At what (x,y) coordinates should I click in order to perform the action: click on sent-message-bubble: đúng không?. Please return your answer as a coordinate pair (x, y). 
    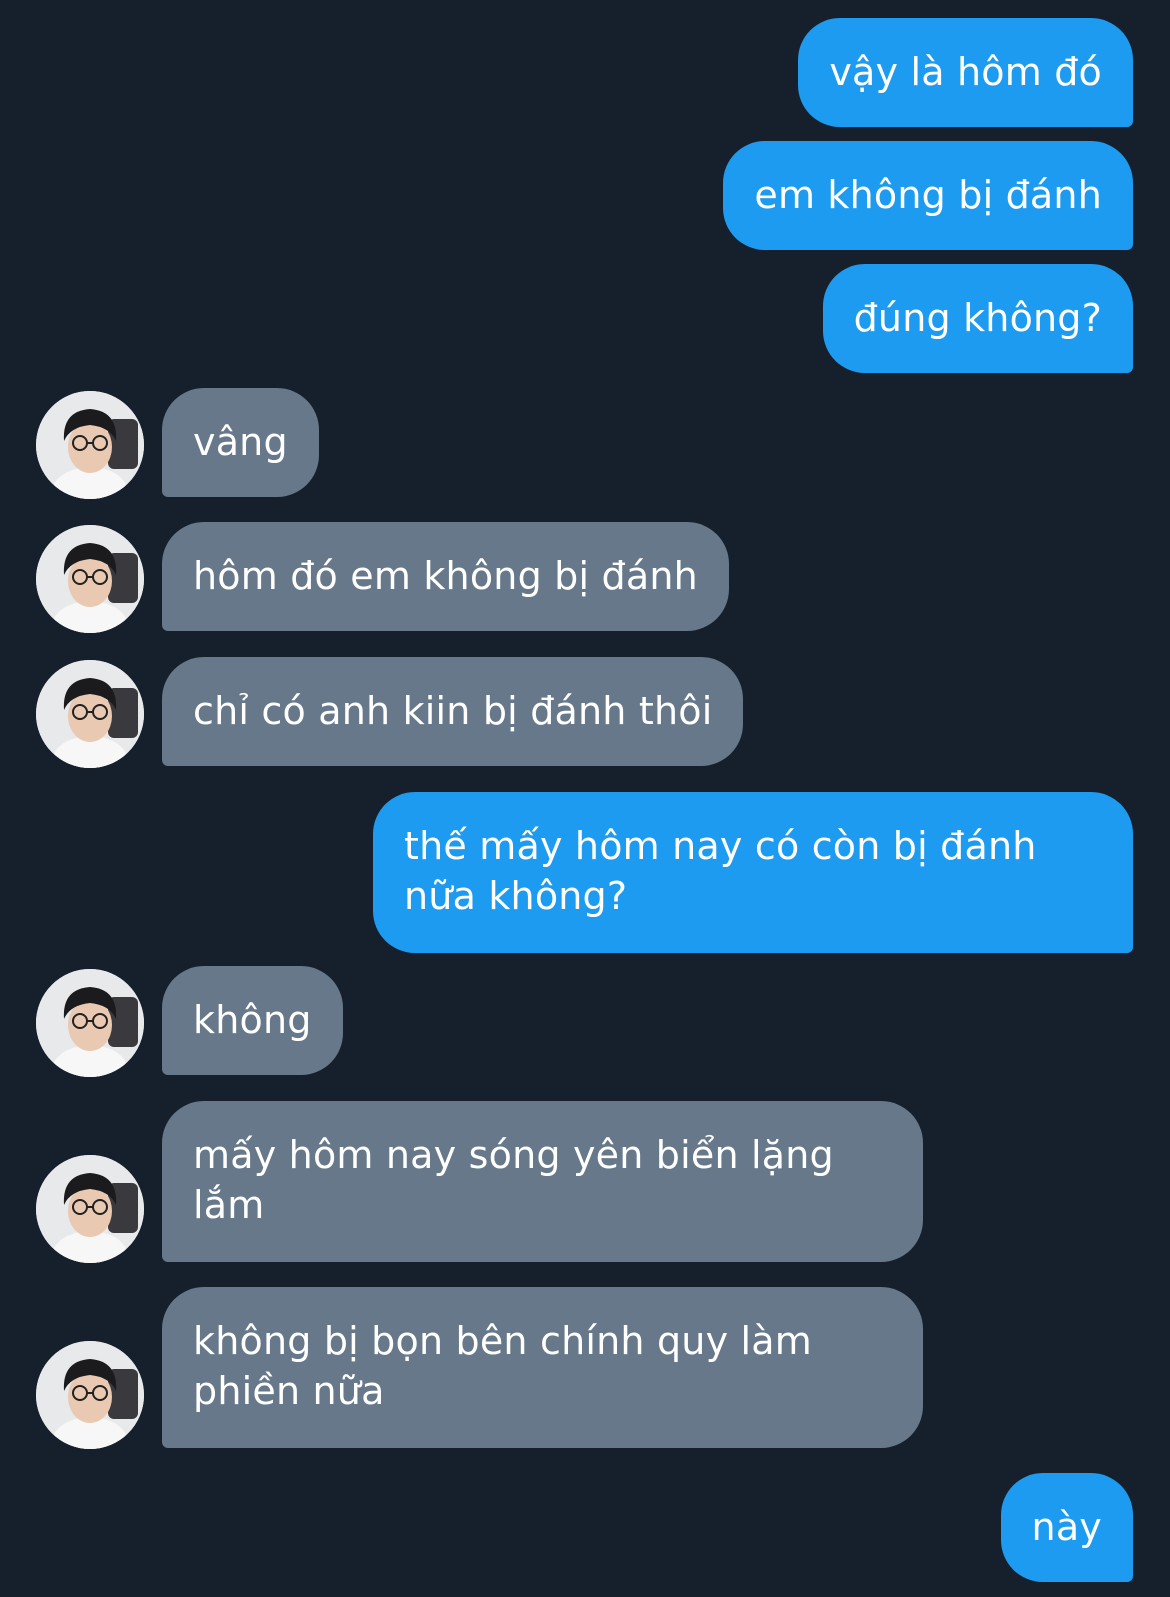
    Looking at the image, I should click on (977, 318).